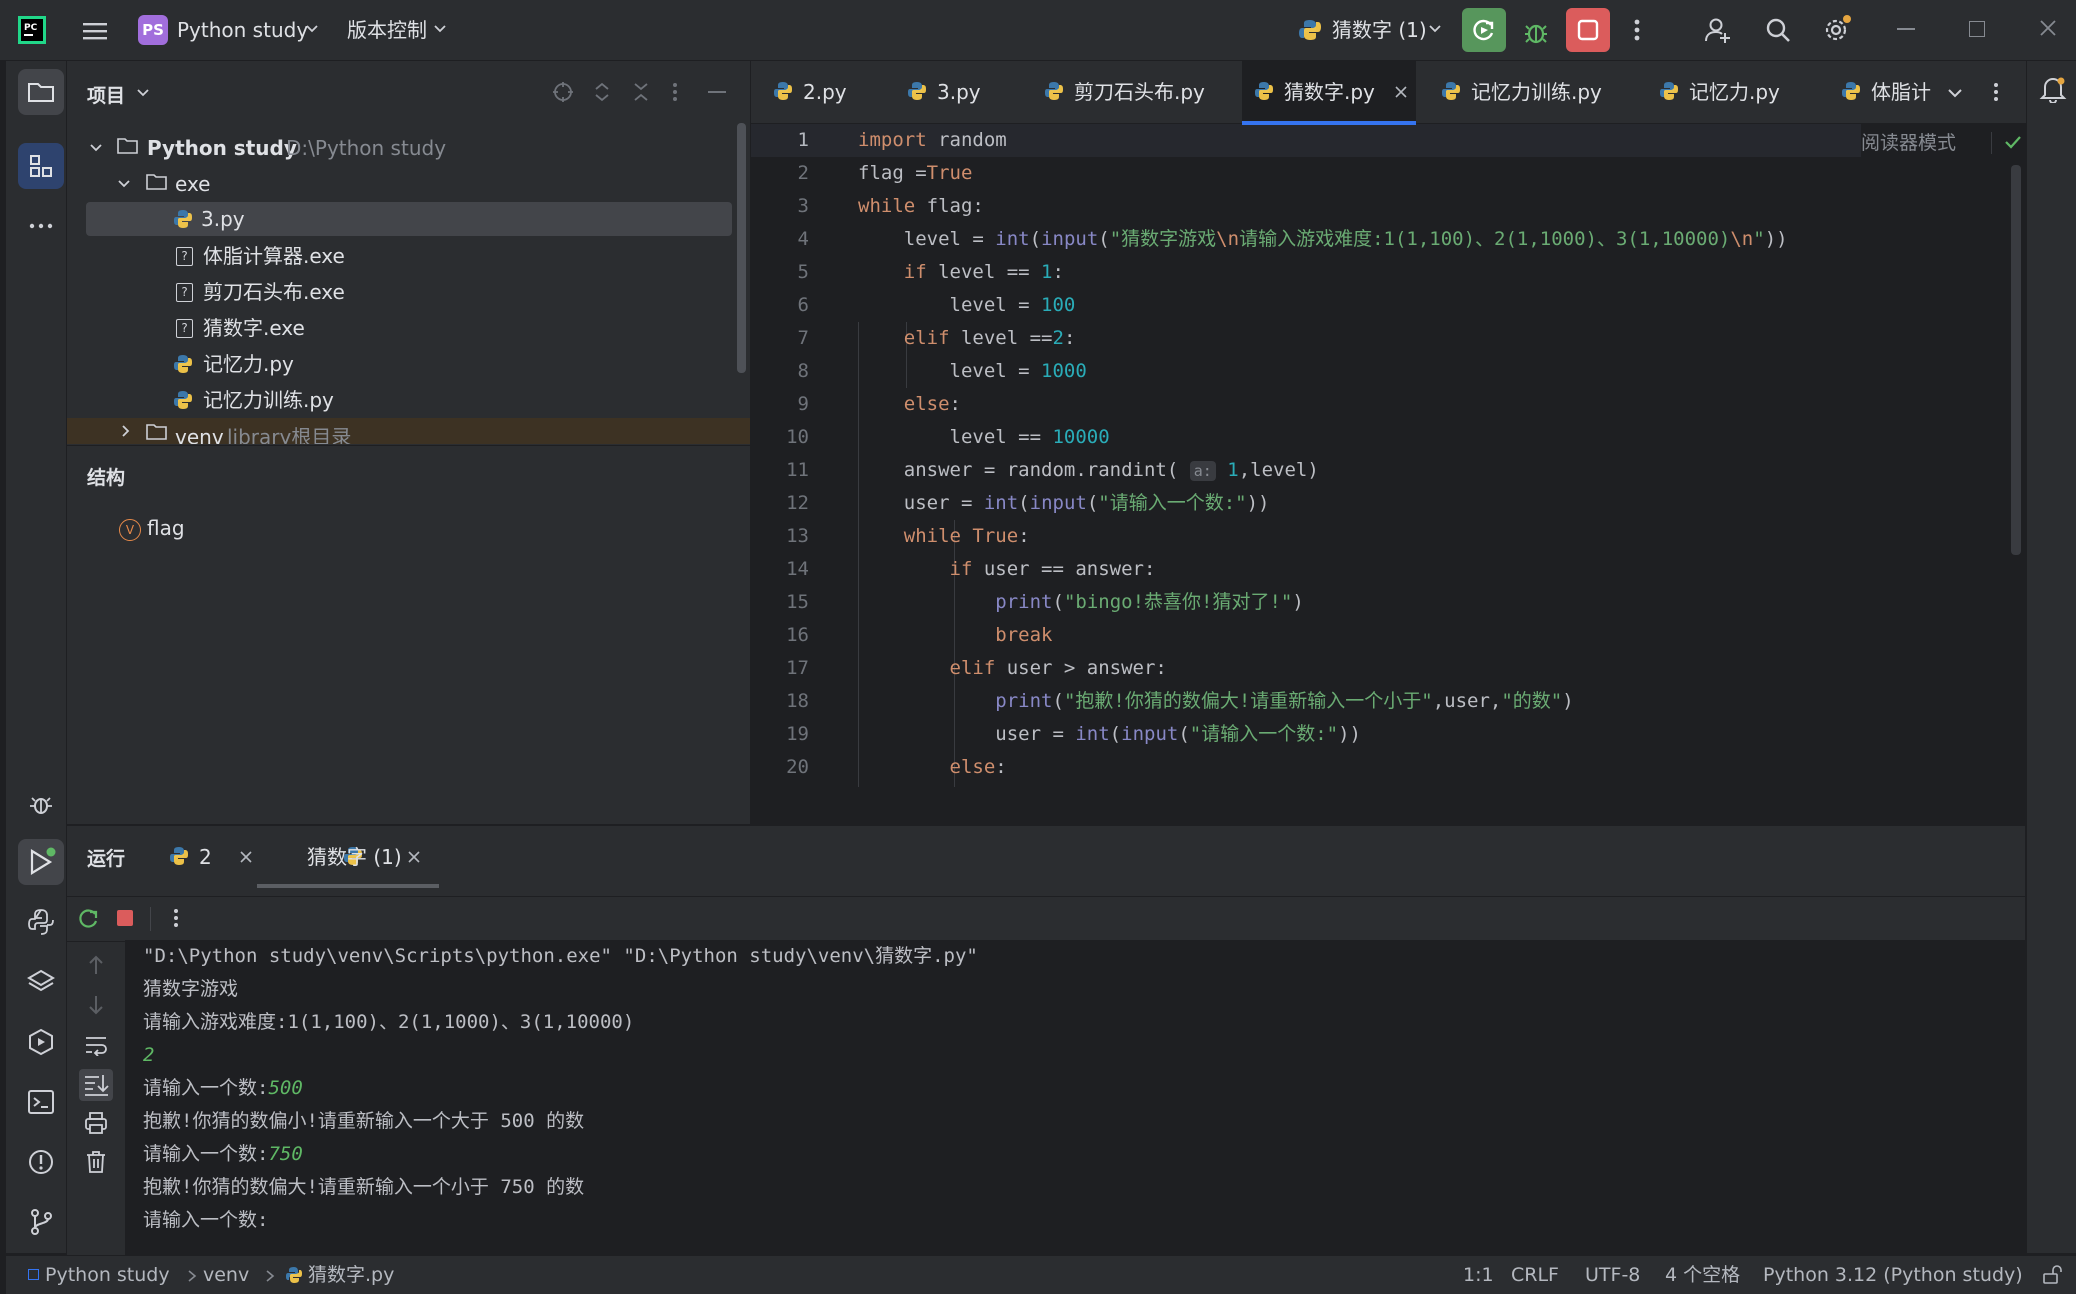 The width and height of the screenshot is (2076, 1294). I want to click on tree-file-3py: 3.py, so click(409, 219).